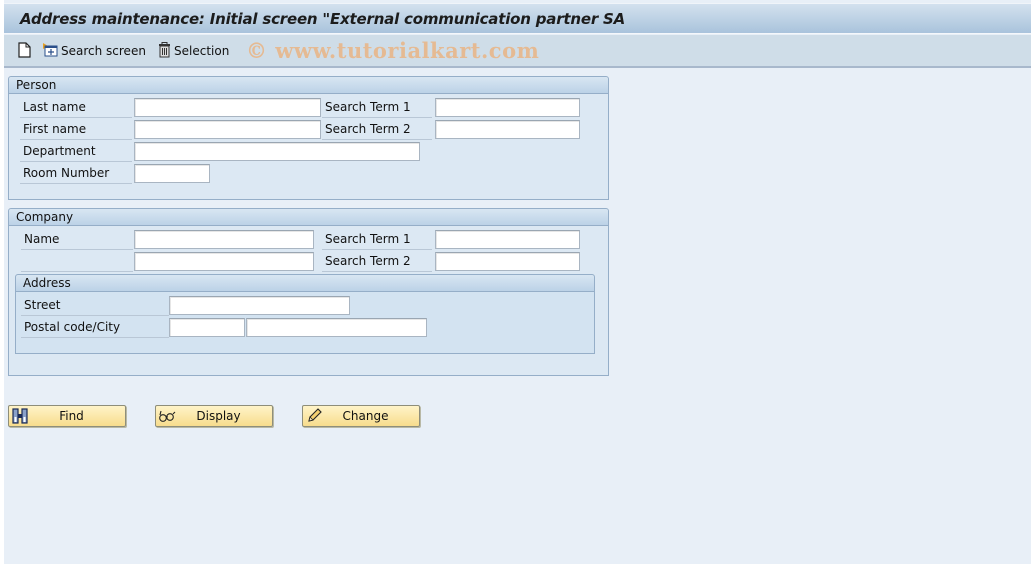 Image resolution: width=1031 pixels, height=564 pixels. I want to click on search-screen-icon, so click(50, 51).